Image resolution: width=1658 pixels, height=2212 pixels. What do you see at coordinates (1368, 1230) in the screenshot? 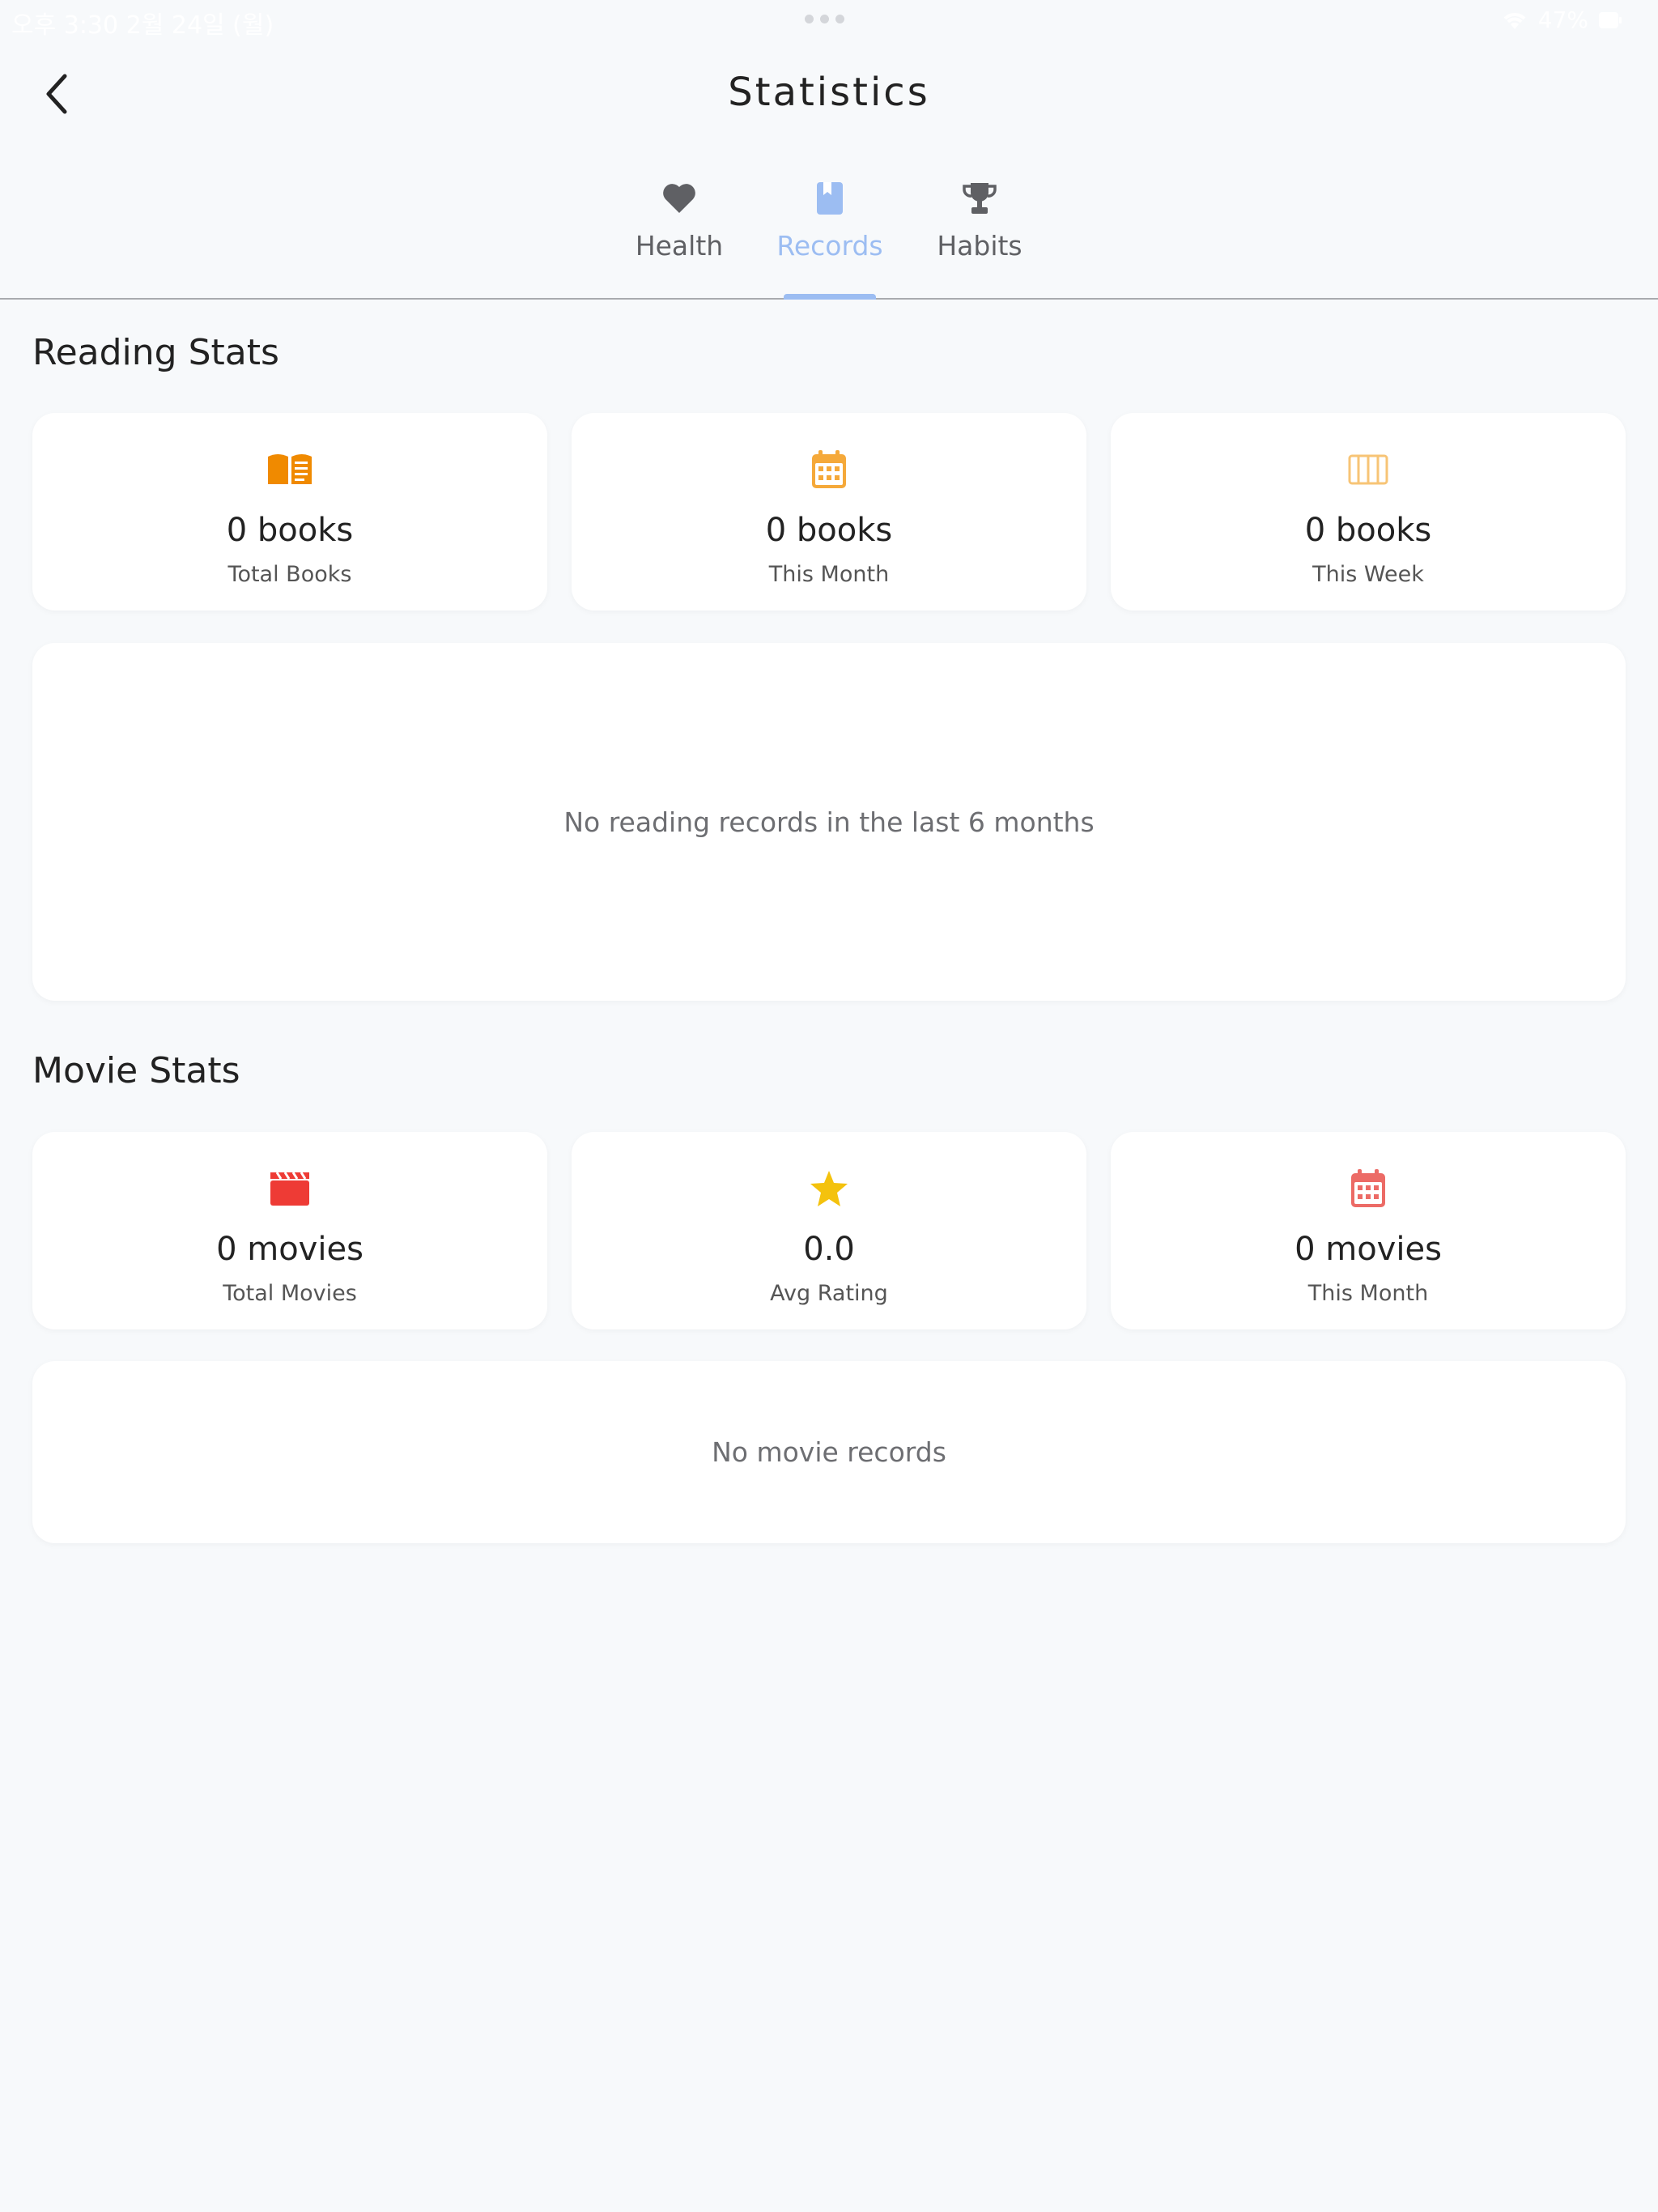
I see `movies-this-month-card: 0 movies This Month` at bounding box center [1368, 1230].